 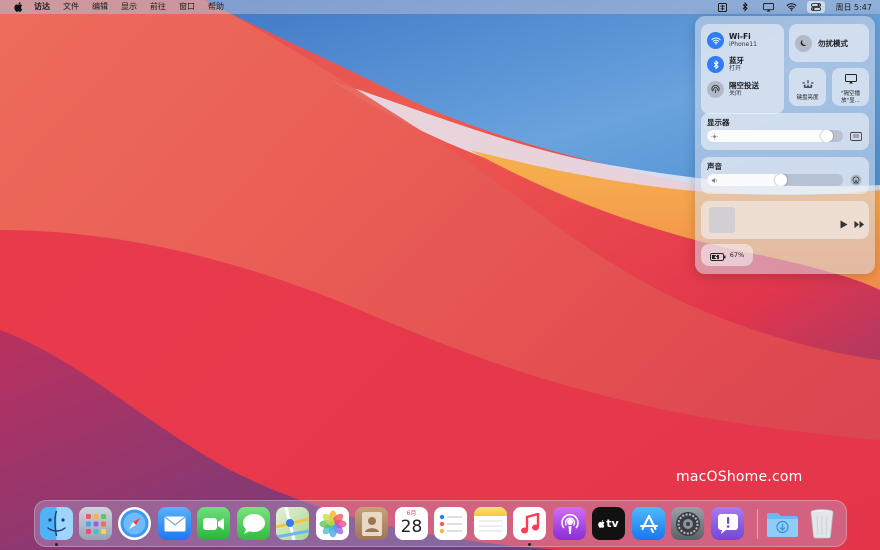 I want to click on sound-label: 声音, so click(x=714, y=166).